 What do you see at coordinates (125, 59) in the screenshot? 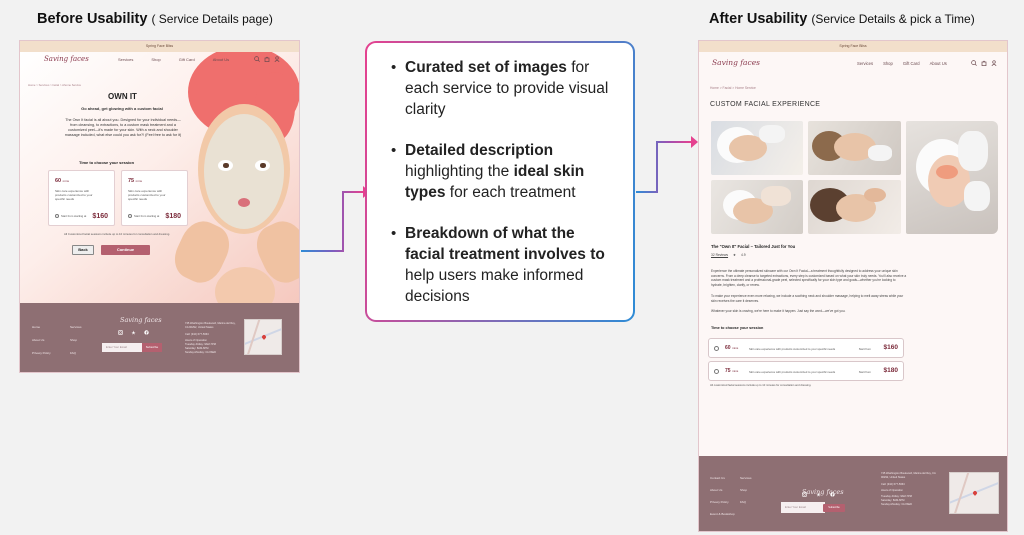
I see `before-nav-services: Services` at bounding box center [125, 59].